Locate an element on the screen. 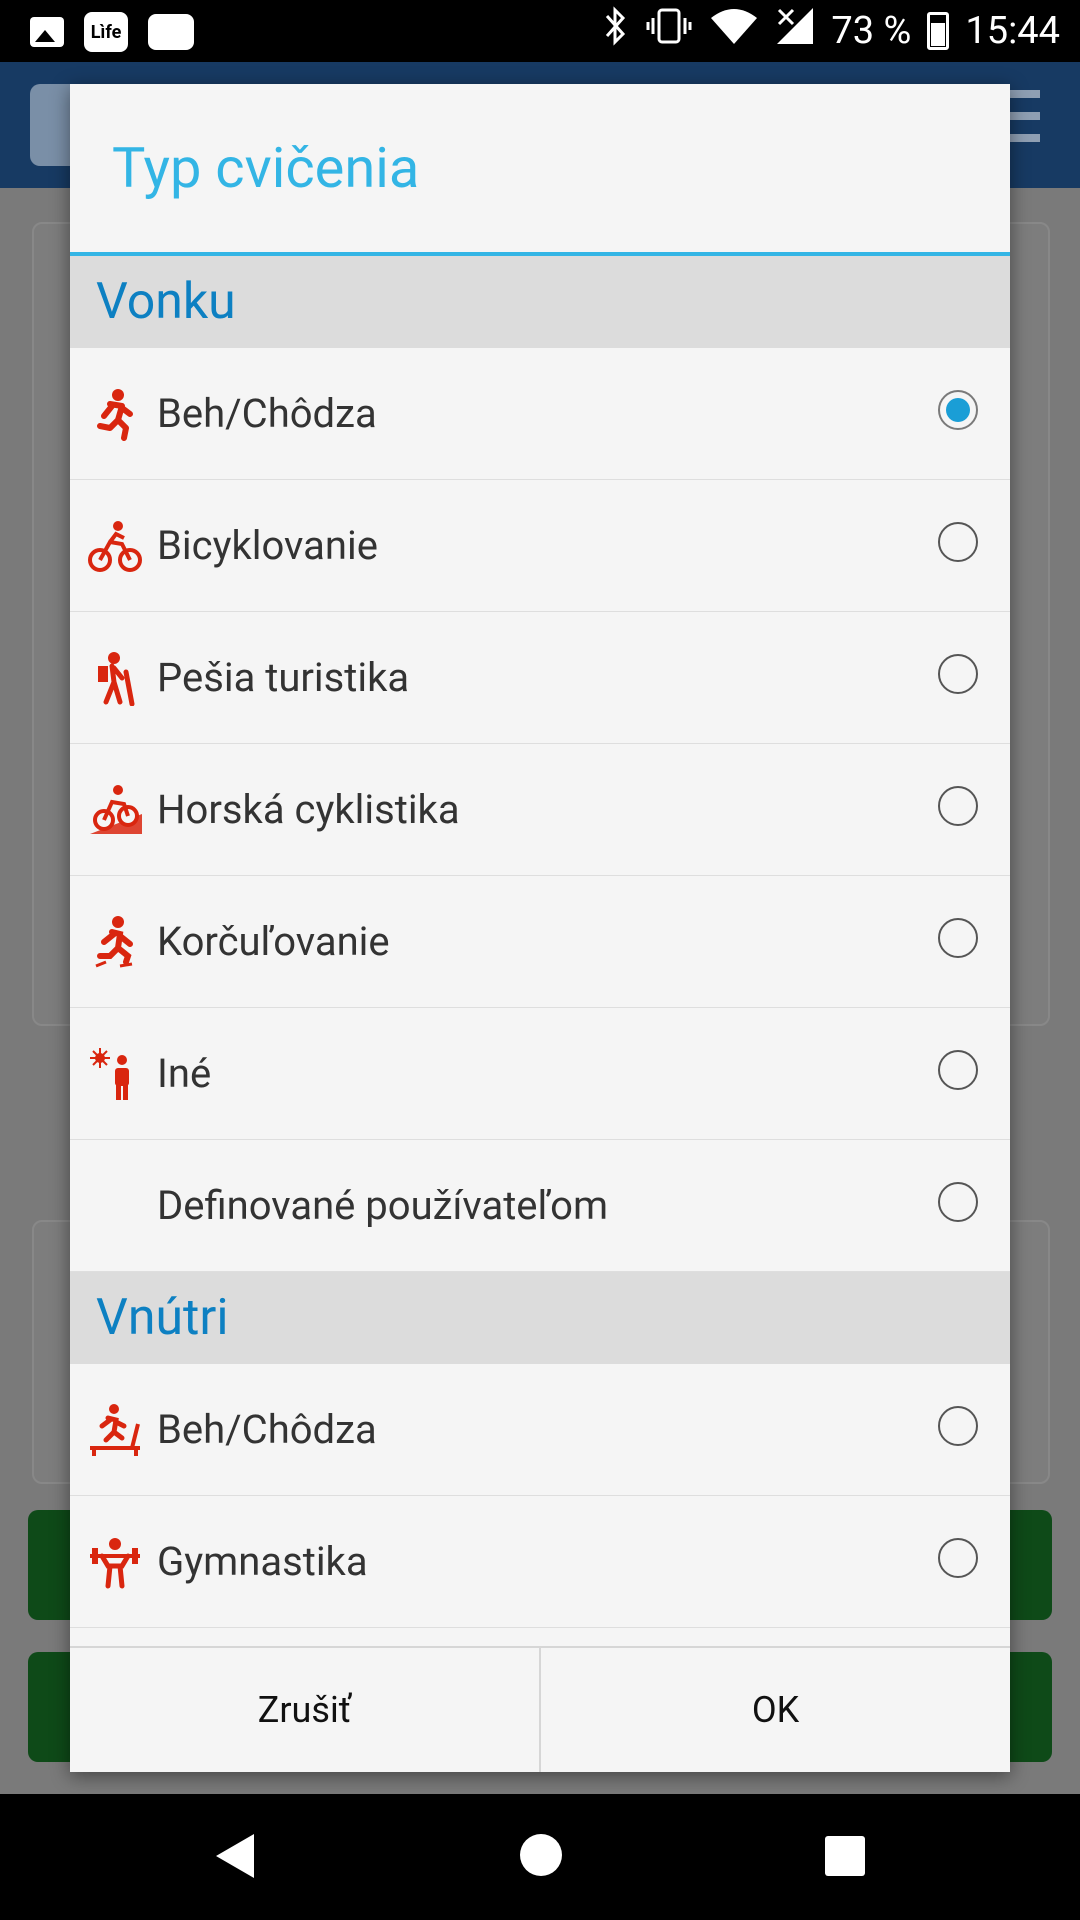 The width and height of the screenshot is (1080, 1920). running-icon is located at coordinates (115, 415).